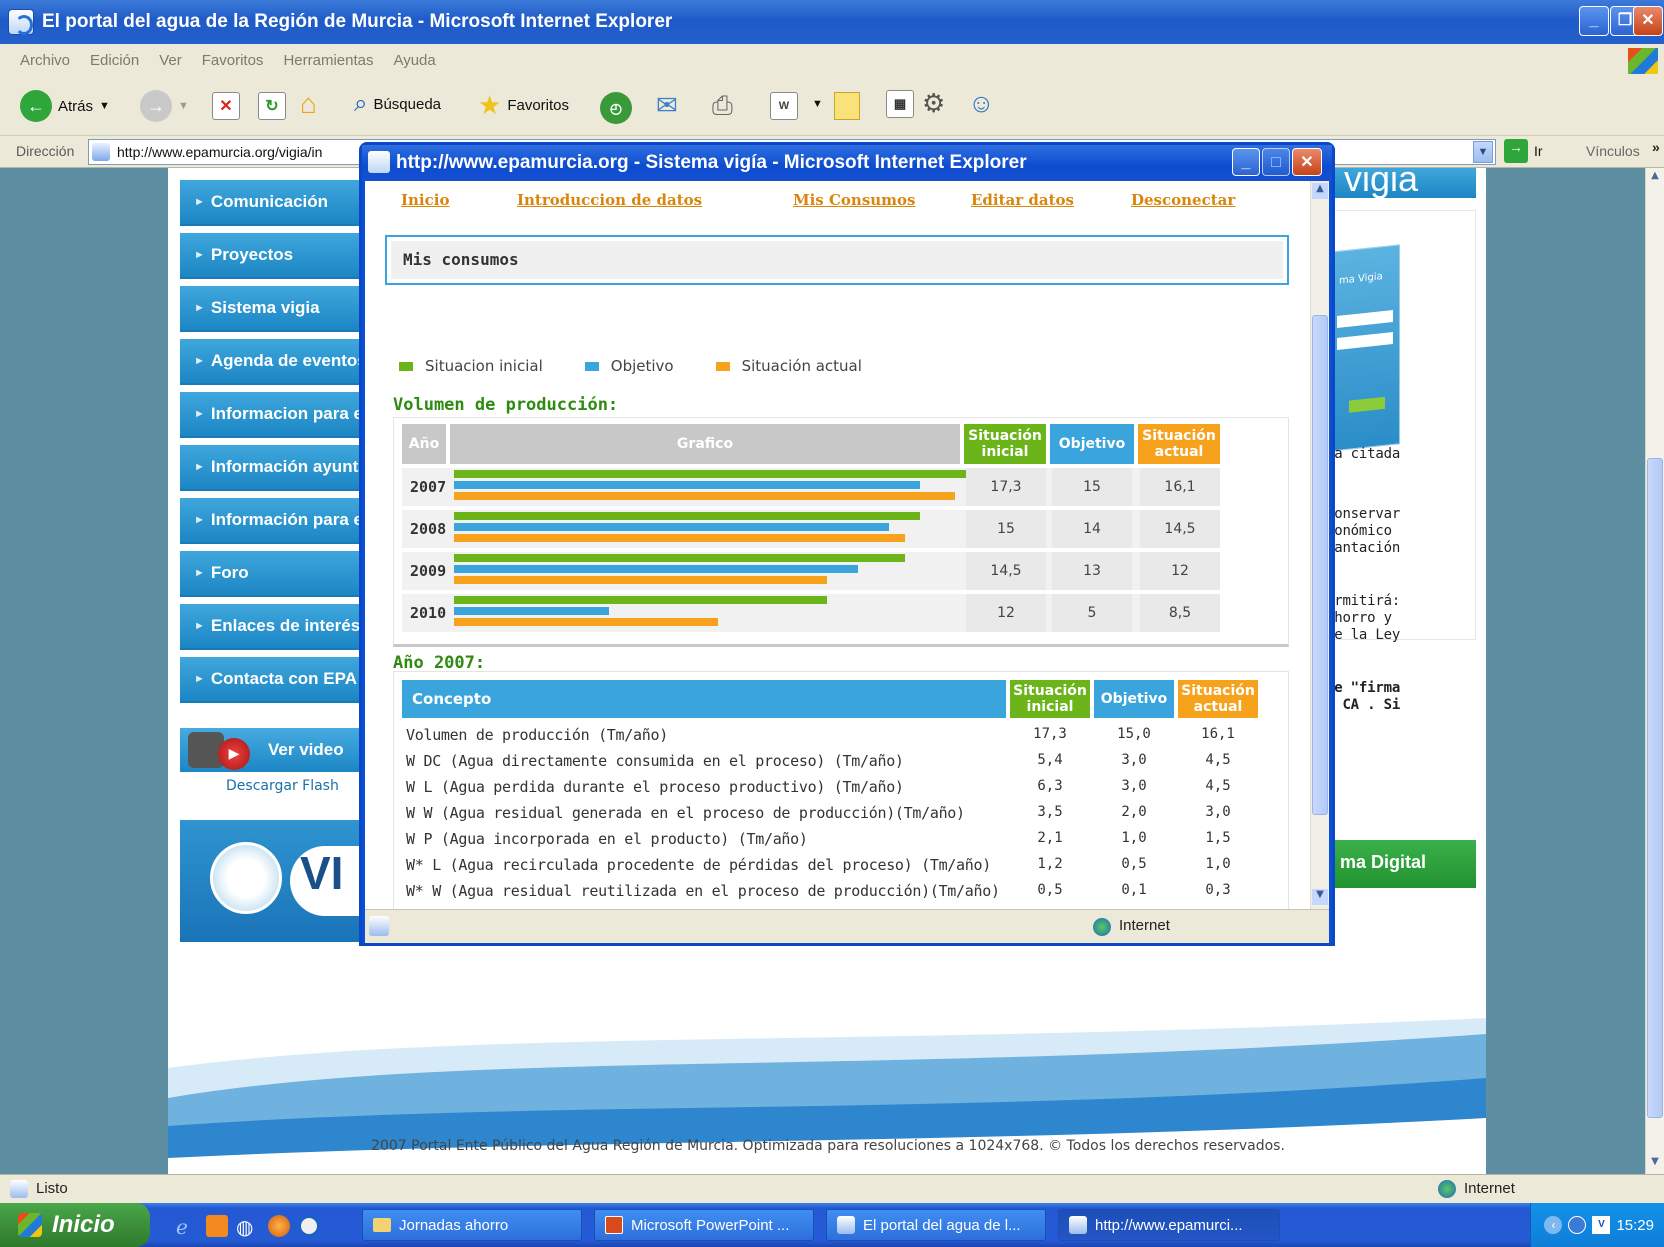  Describe the element at coordinates (1365, 341) in the screenshot. I see `mockup-field` at that location.